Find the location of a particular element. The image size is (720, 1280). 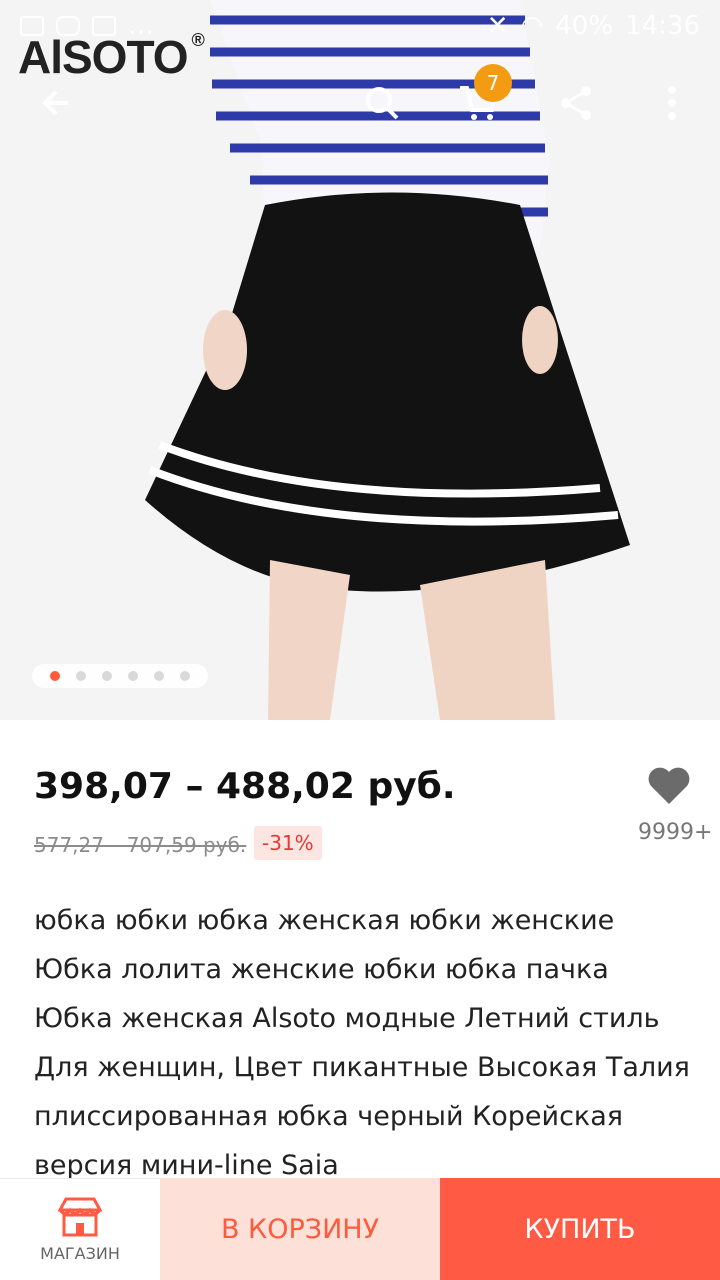

share-button is located at coordinates (576, 103).